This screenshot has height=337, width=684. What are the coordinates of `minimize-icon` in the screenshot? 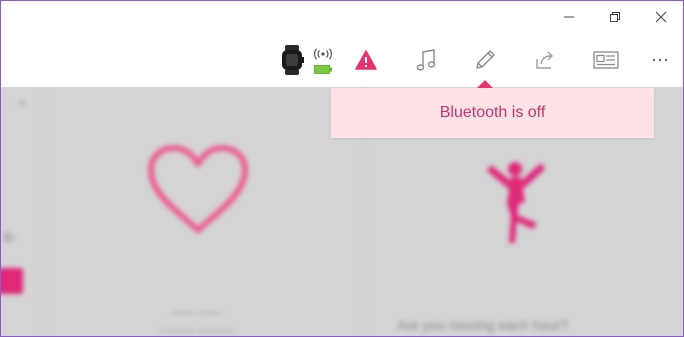 It's located at (569, 17).